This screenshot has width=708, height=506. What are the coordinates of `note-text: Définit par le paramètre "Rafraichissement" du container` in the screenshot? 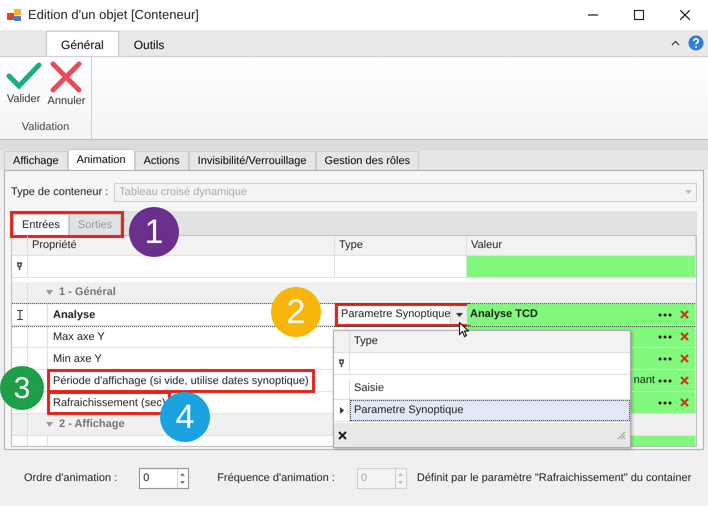 It's located at (554, 478).